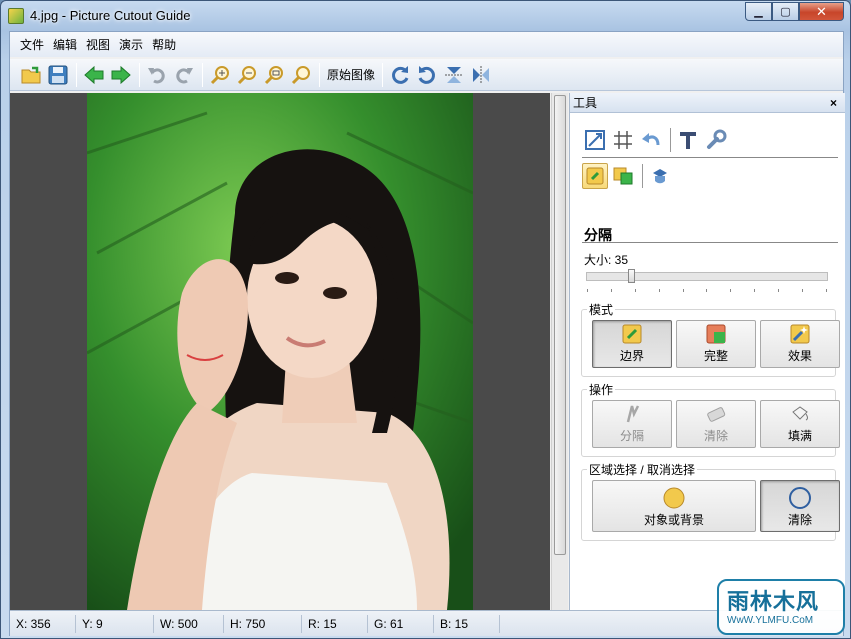  I want to click on forward-arrow-icon, so click(121, 75).